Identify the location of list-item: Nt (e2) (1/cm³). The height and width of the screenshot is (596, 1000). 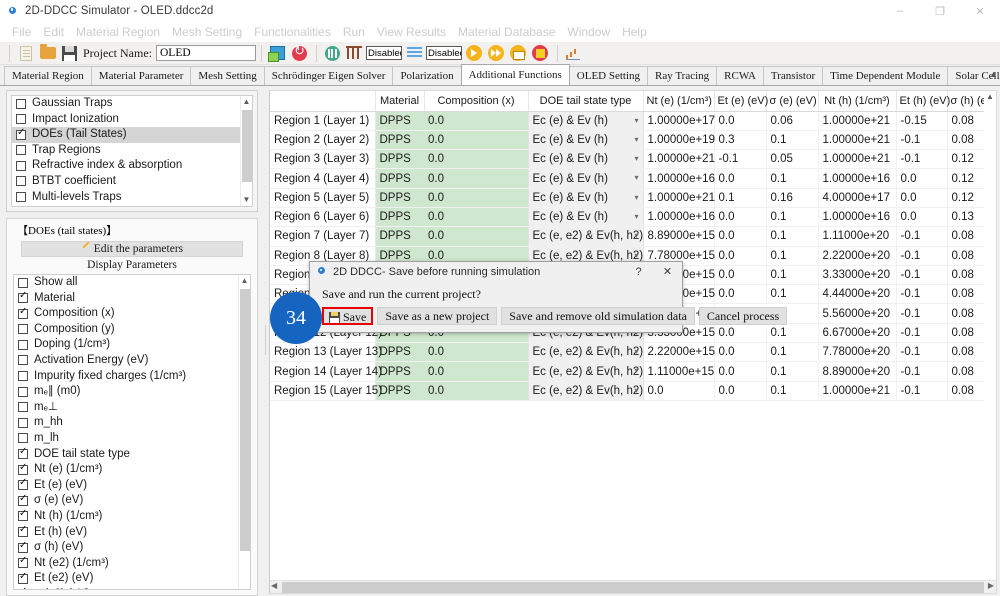
(132, 563).